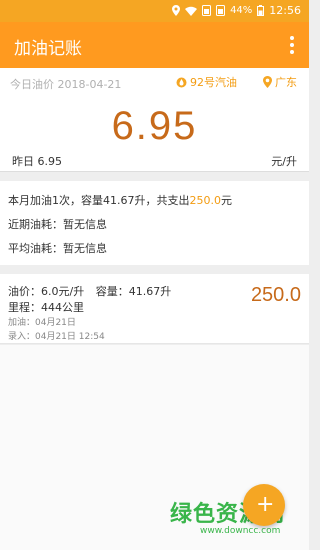 Image resolution: width=320 pixels, height=550 pixels. I want to click on today-price: 6.95, so click(154, 126).